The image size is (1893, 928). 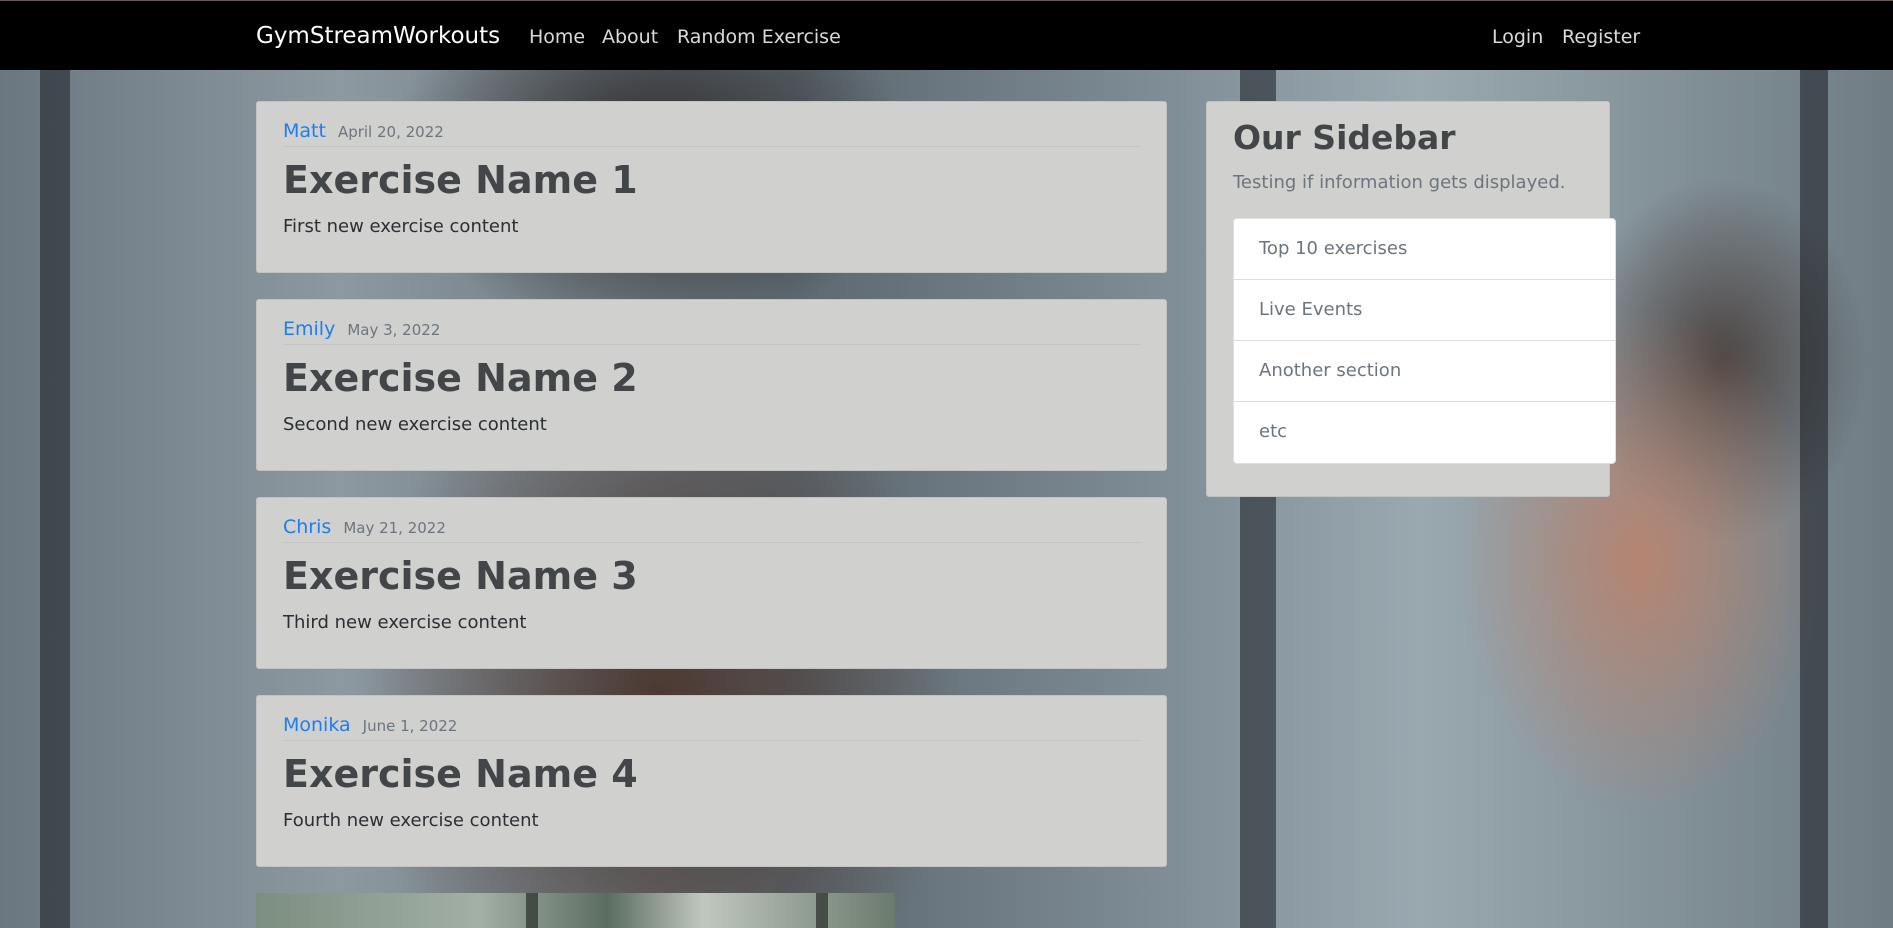 I want to click on post-content: Fourth new exercise content, so click(x=411, y=820).